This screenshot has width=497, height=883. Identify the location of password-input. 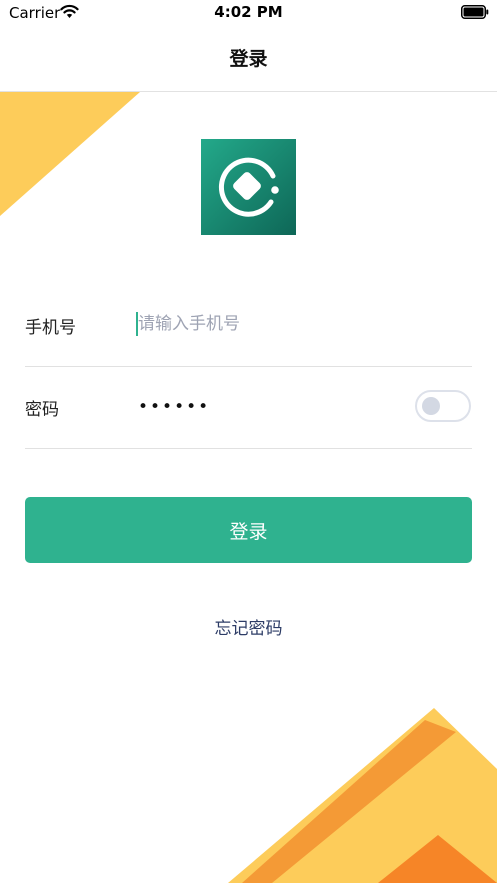
(263, 407).